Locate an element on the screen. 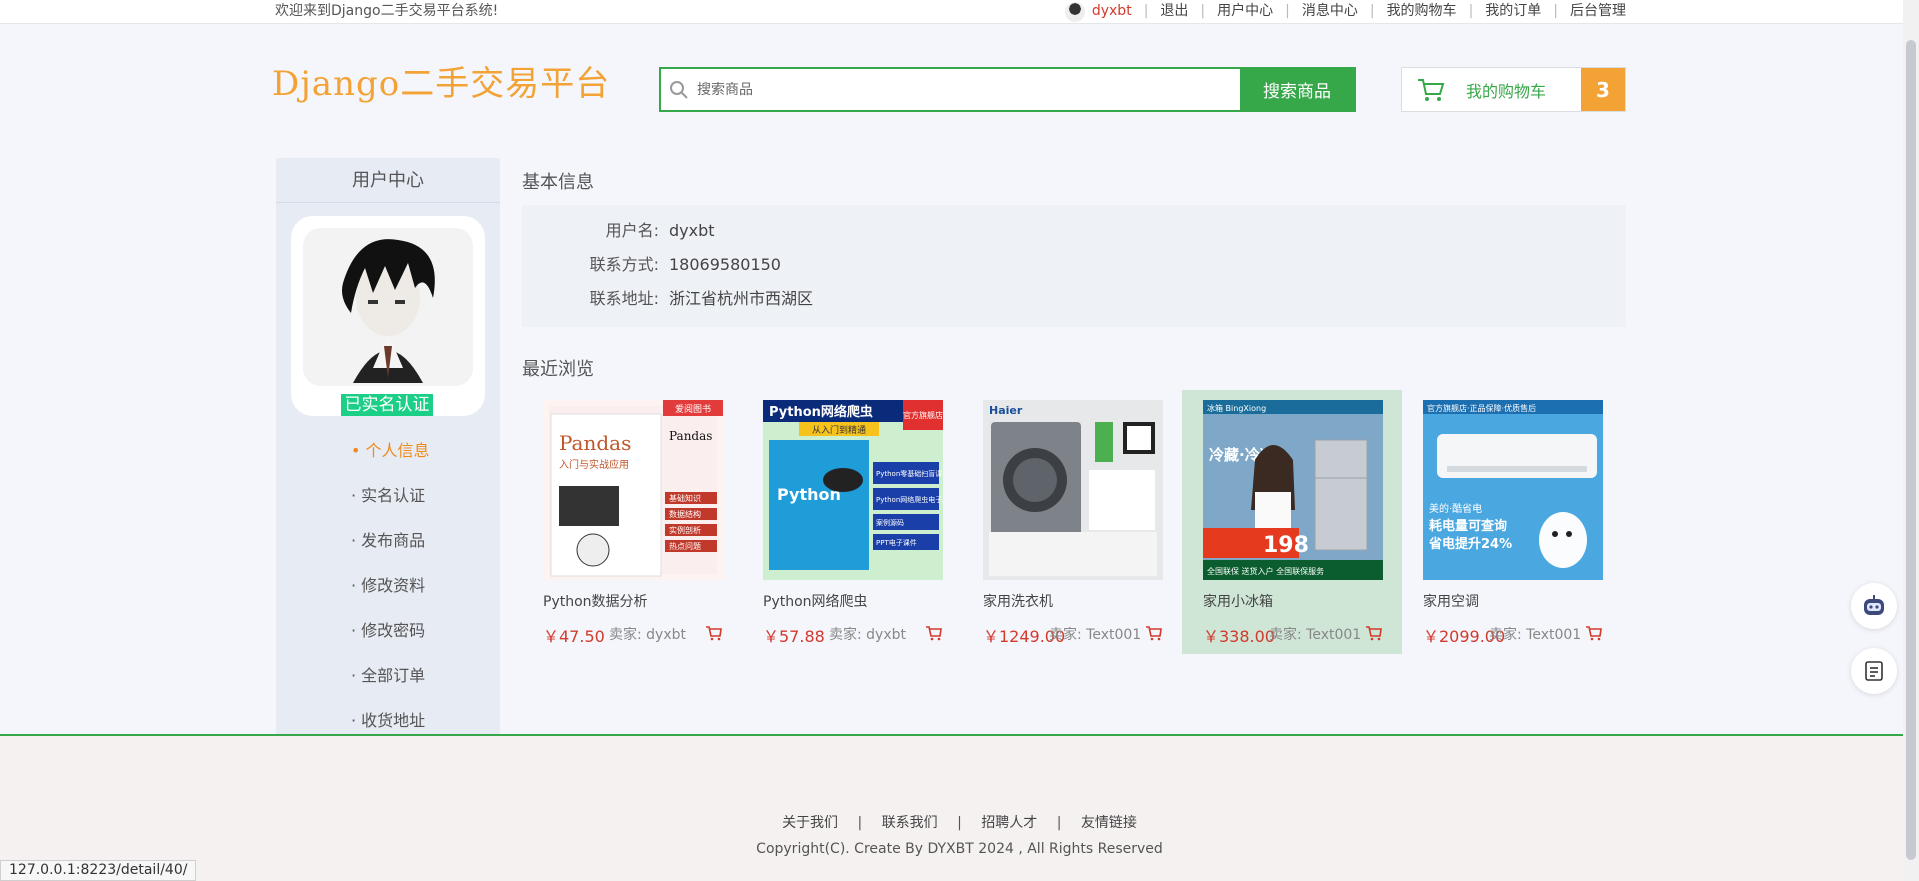 This screenshot has height=881, width=1919. book-badge-text: 爱阅图书 is located at coordinates (693, 409).